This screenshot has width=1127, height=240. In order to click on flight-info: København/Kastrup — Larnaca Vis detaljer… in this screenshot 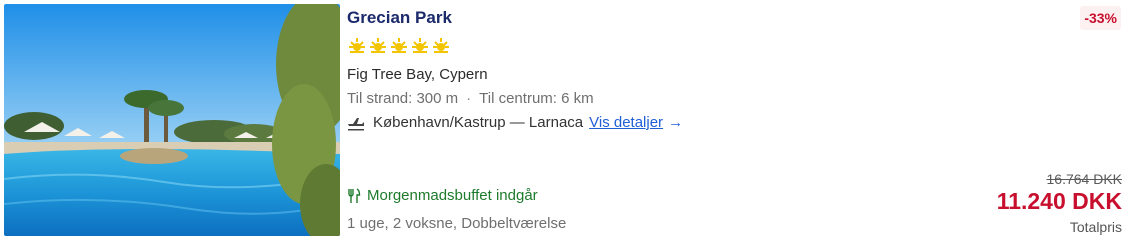, I will do `click(515, 122)`.